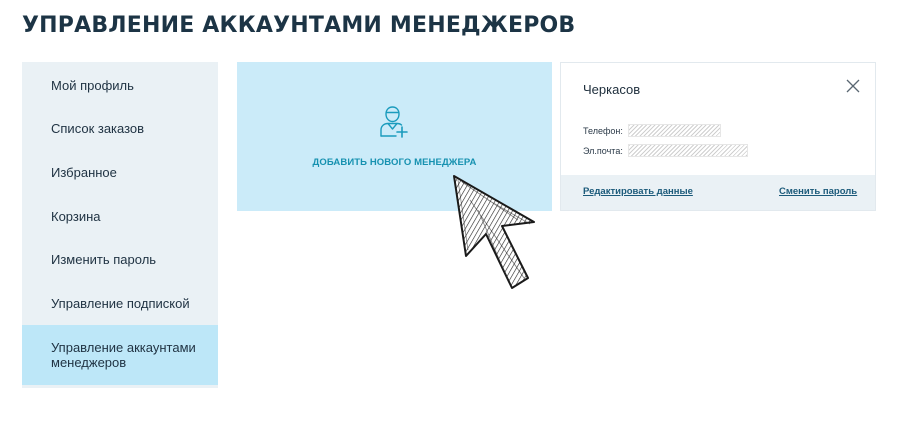 Image resolution: width=900 pixels, height=440 pixels. I want to click on sidebar-item-cart: Корзина, so click(120, 216).